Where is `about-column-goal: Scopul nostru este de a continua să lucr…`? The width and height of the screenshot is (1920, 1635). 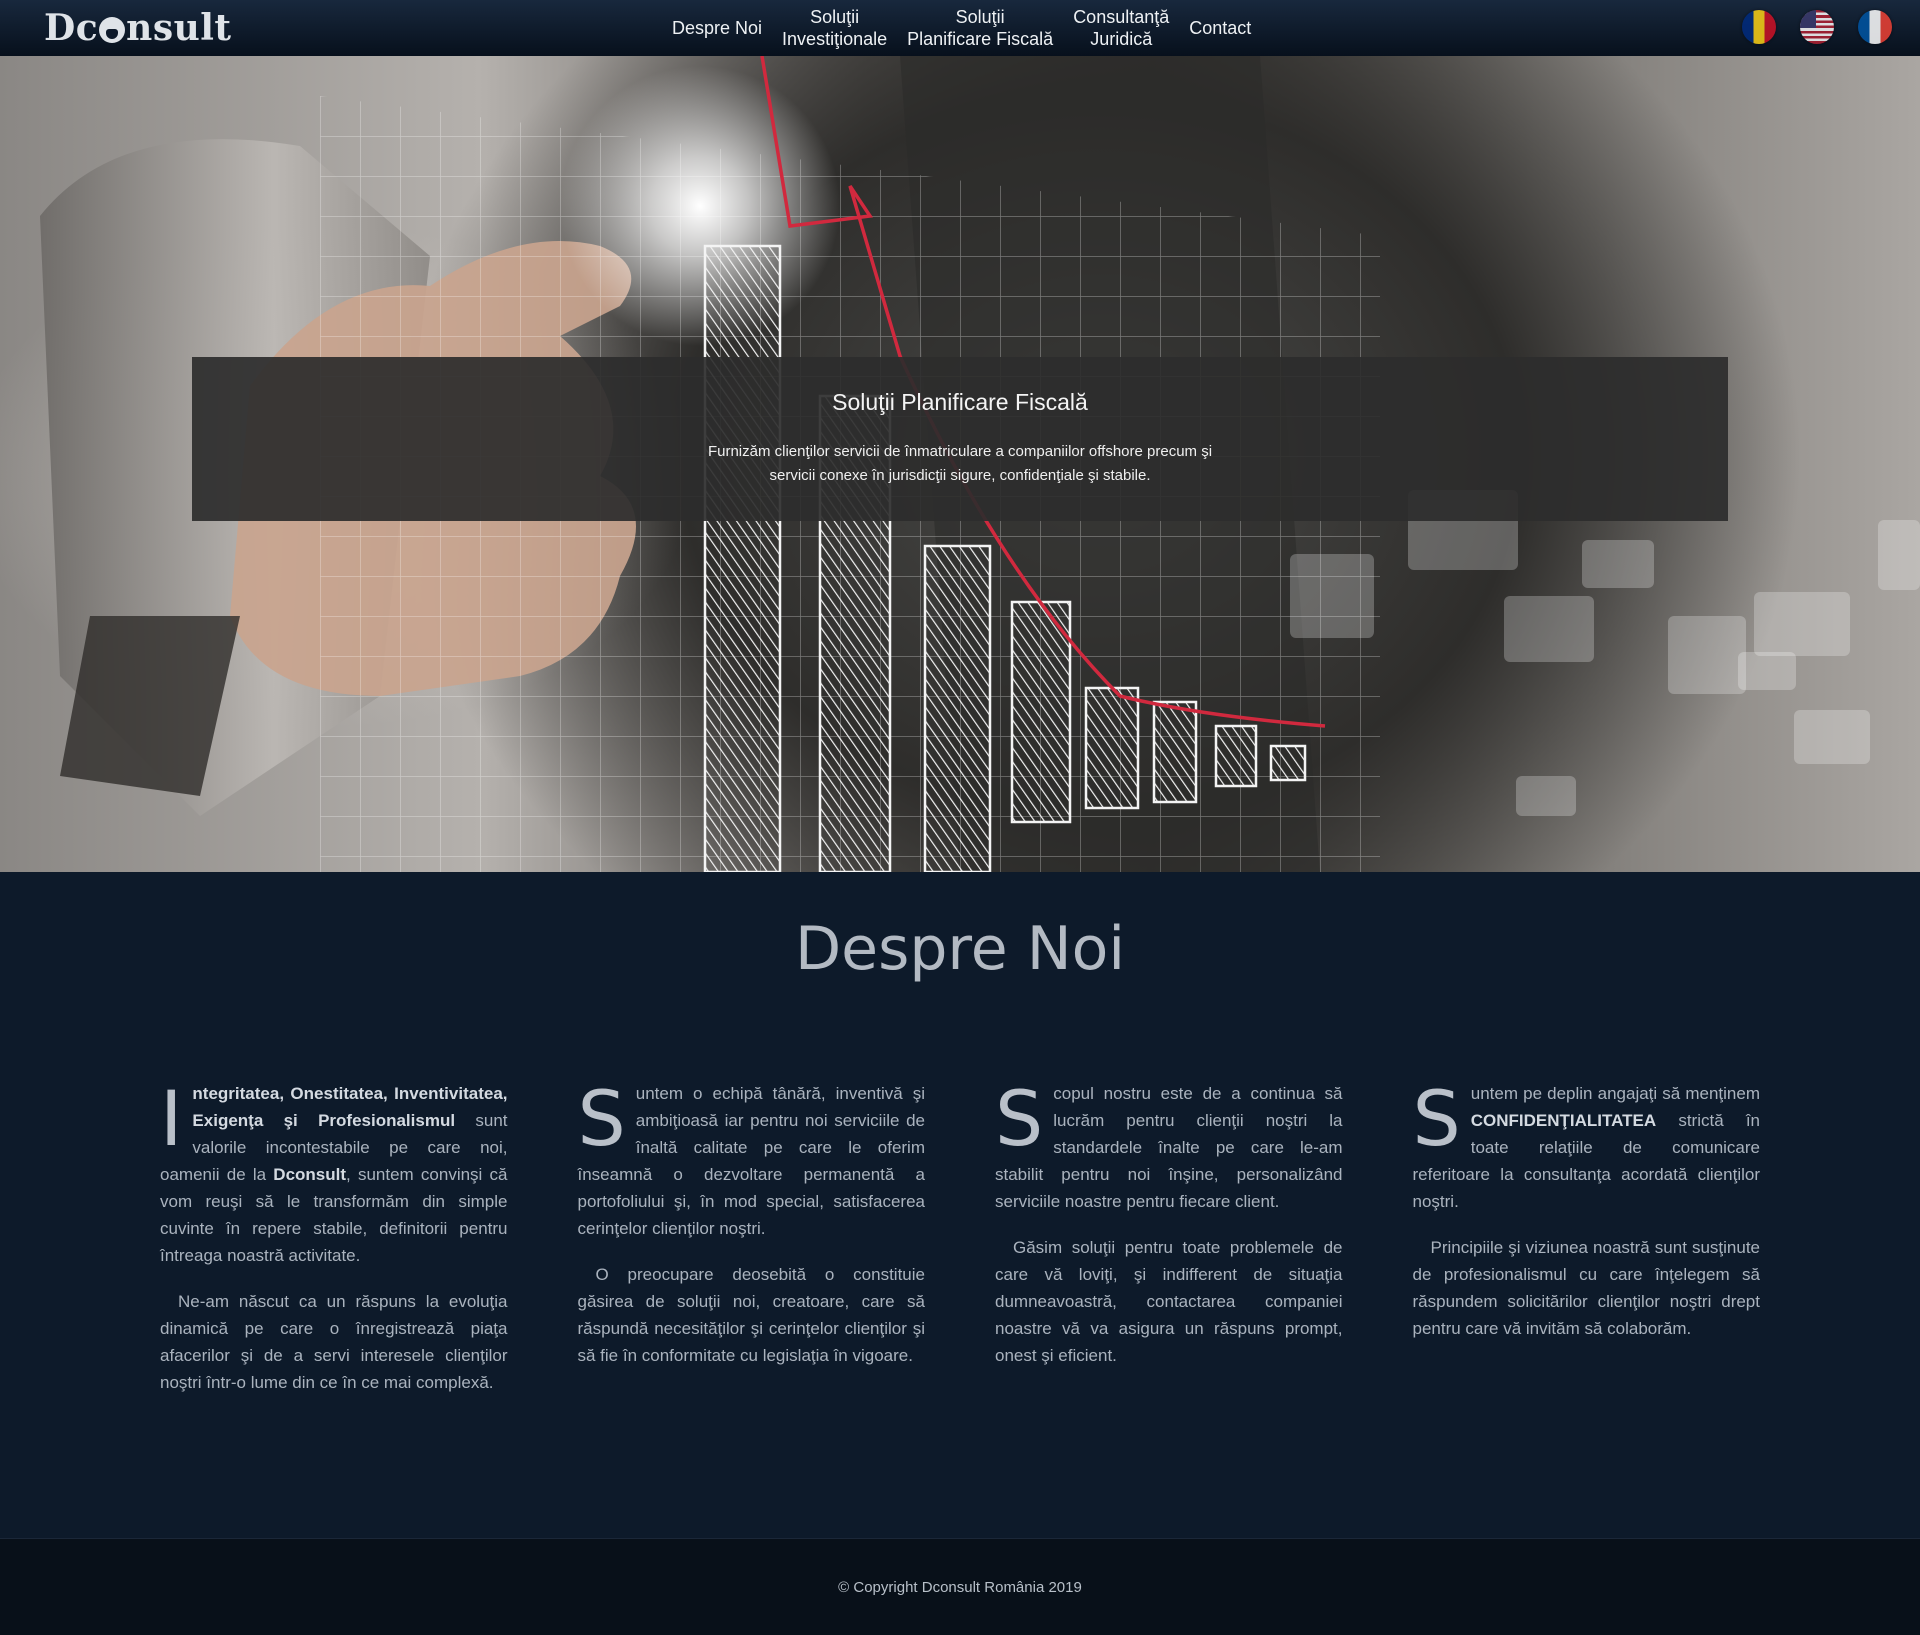
about-column-goal: Scopul nostru este de a continua să lucr… is located at coordinates (1169, 1247).